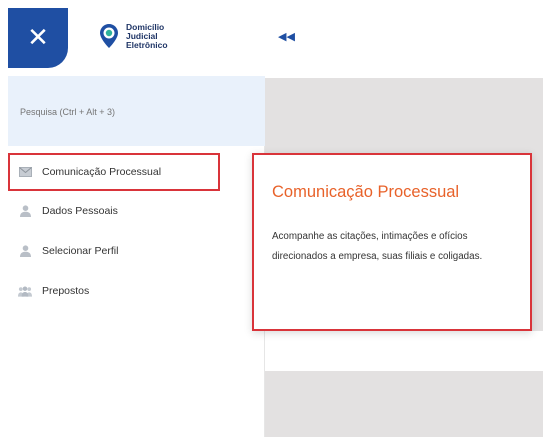  I want to click on close-icon: ✕, so click(38, 38).